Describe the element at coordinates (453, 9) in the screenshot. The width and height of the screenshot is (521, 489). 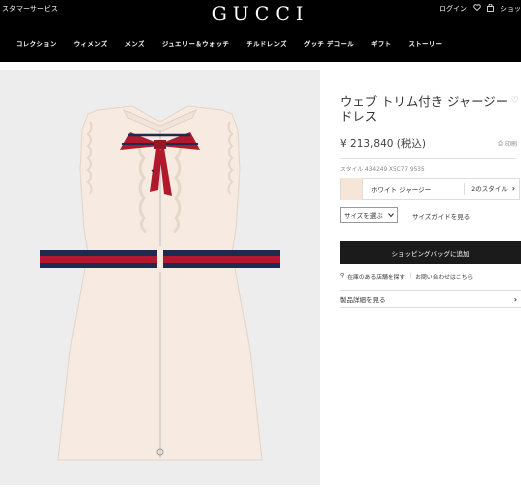
I see `login-link: ログイン` at that location.